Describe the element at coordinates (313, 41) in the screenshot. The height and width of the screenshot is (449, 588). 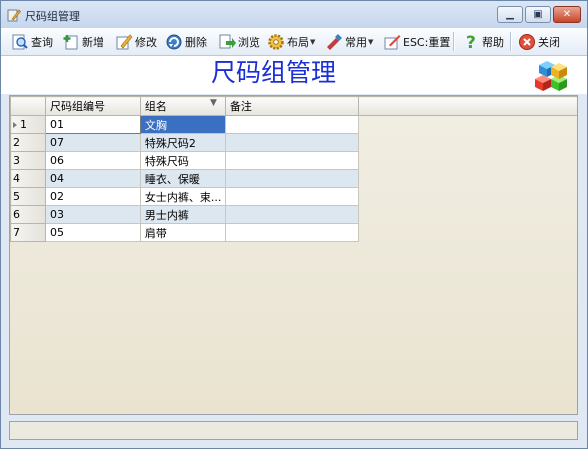
I see `layout-dropdown-icon: ▼` at that location.